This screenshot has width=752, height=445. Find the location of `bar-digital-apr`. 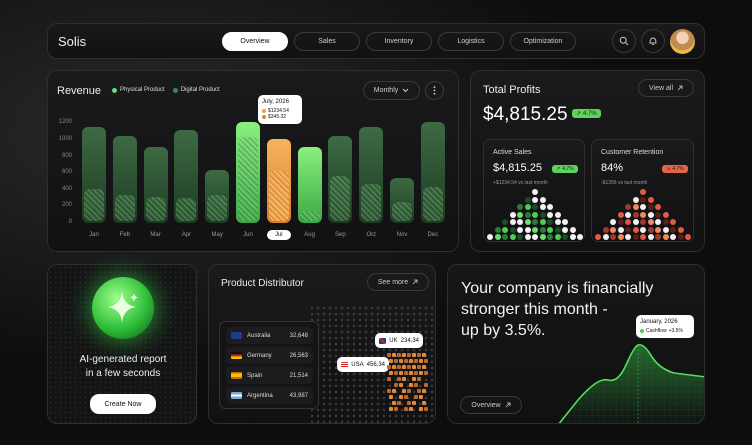

bar-digital-apr is located at coordinates (186, 209).